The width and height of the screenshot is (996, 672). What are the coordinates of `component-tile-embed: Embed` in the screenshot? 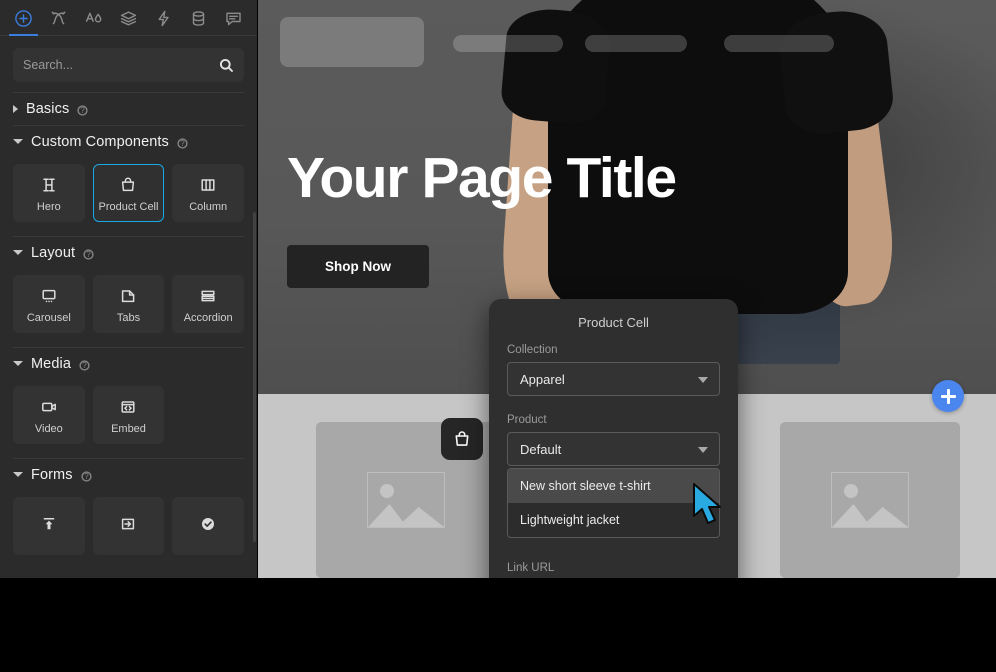 It's located at (128, 415).